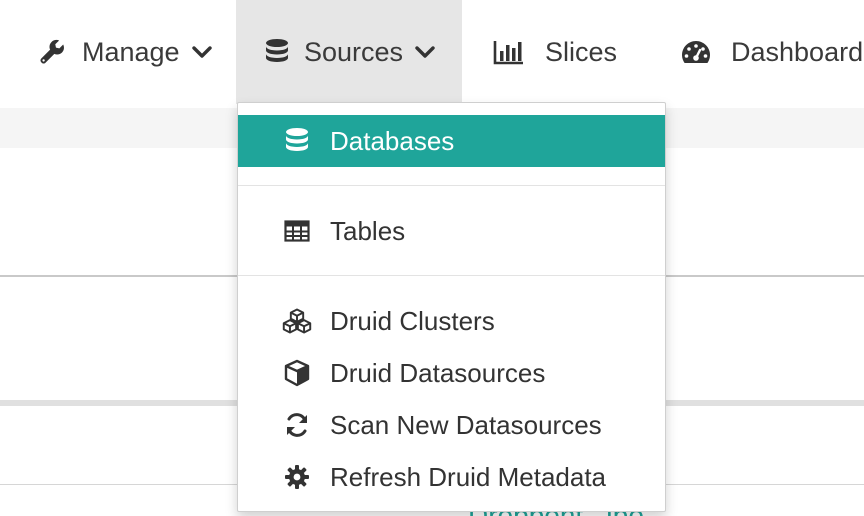 Image resolution: width=864 pixels, height=516 pixels. What do you see at coordinates (581, 51) in the screenshot?
I see `nav-slices-label: Slices` at bounding box center [581, 51].